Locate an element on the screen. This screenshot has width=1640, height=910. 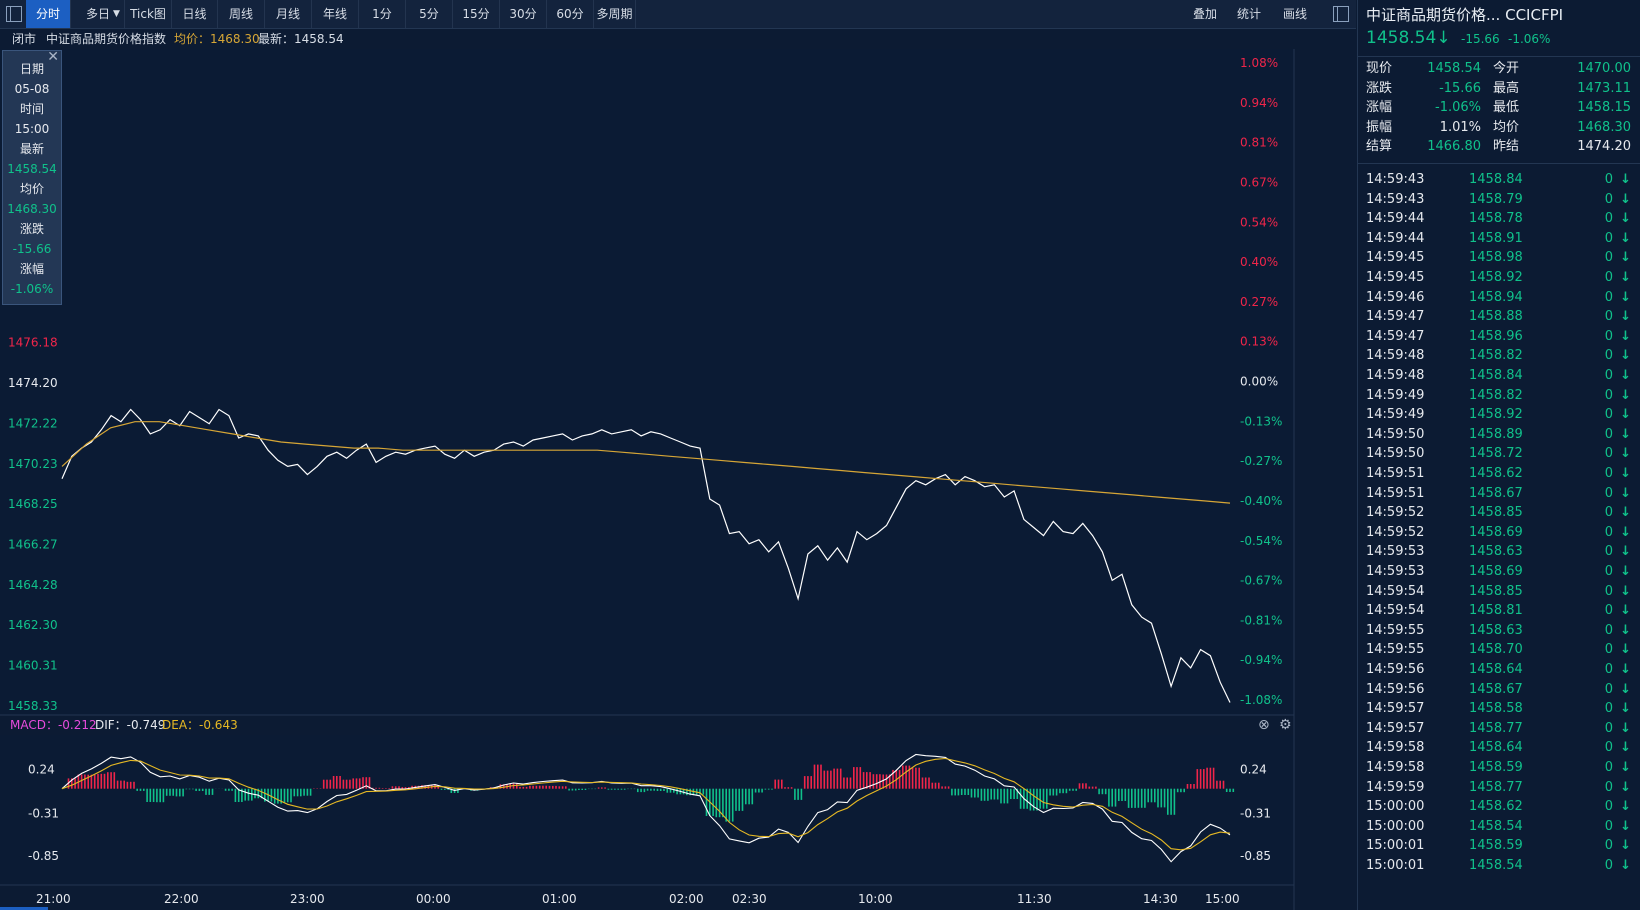
quote-value: 1458.15 is located at coordinates (1604, 107).